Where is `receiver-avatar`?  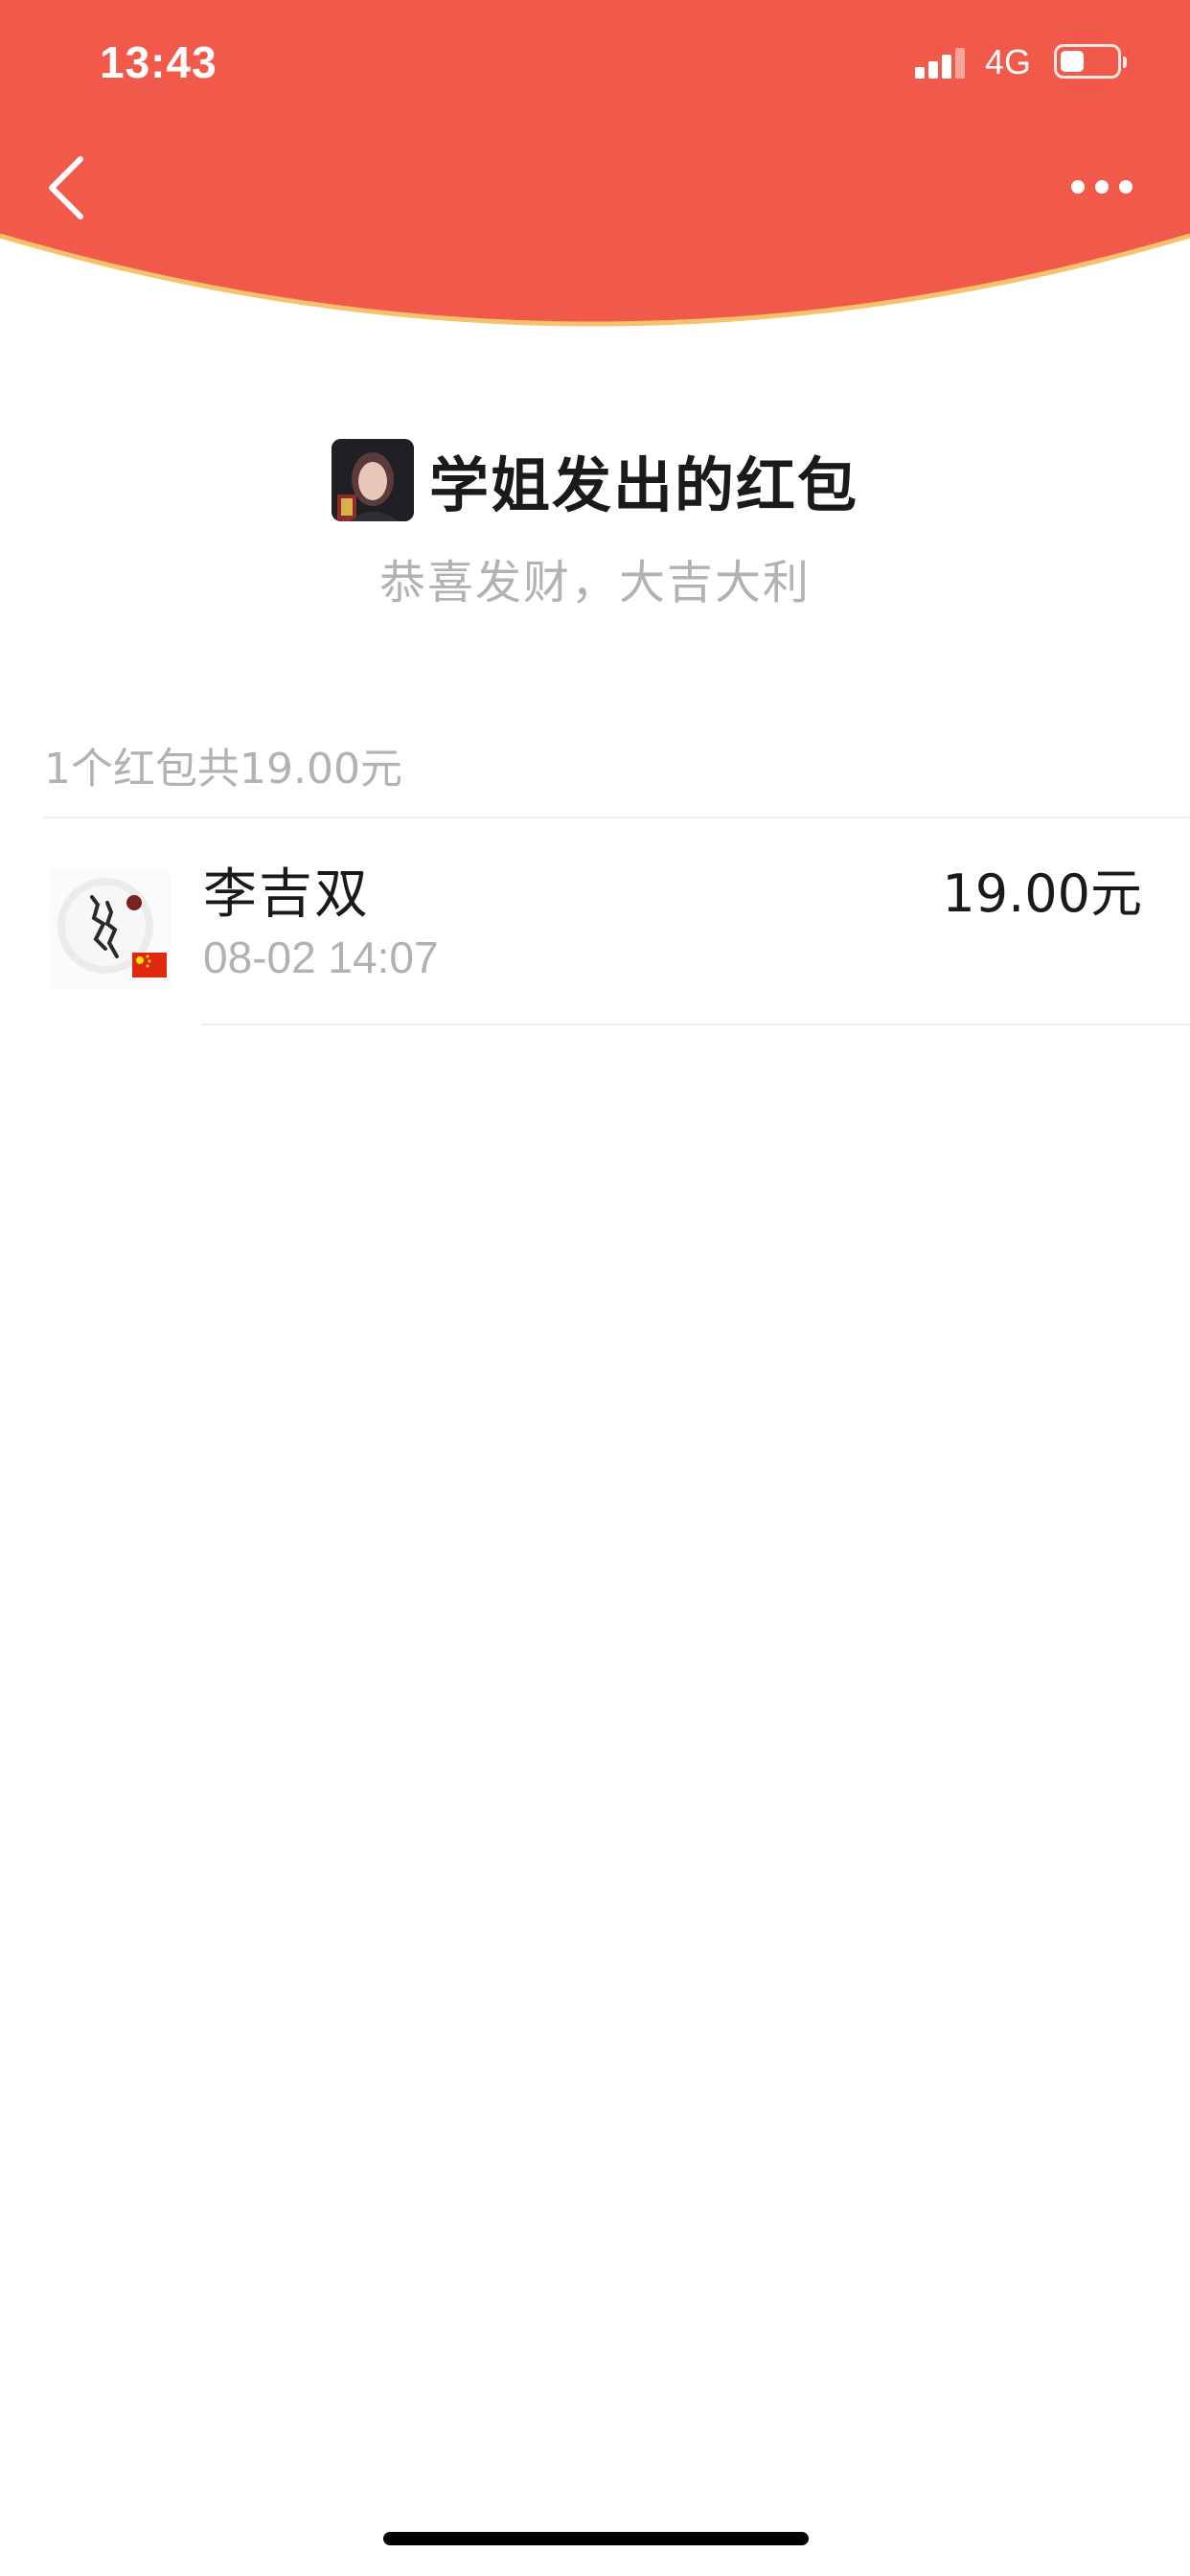 receiver-avatar is located at coordinates (111, 928).